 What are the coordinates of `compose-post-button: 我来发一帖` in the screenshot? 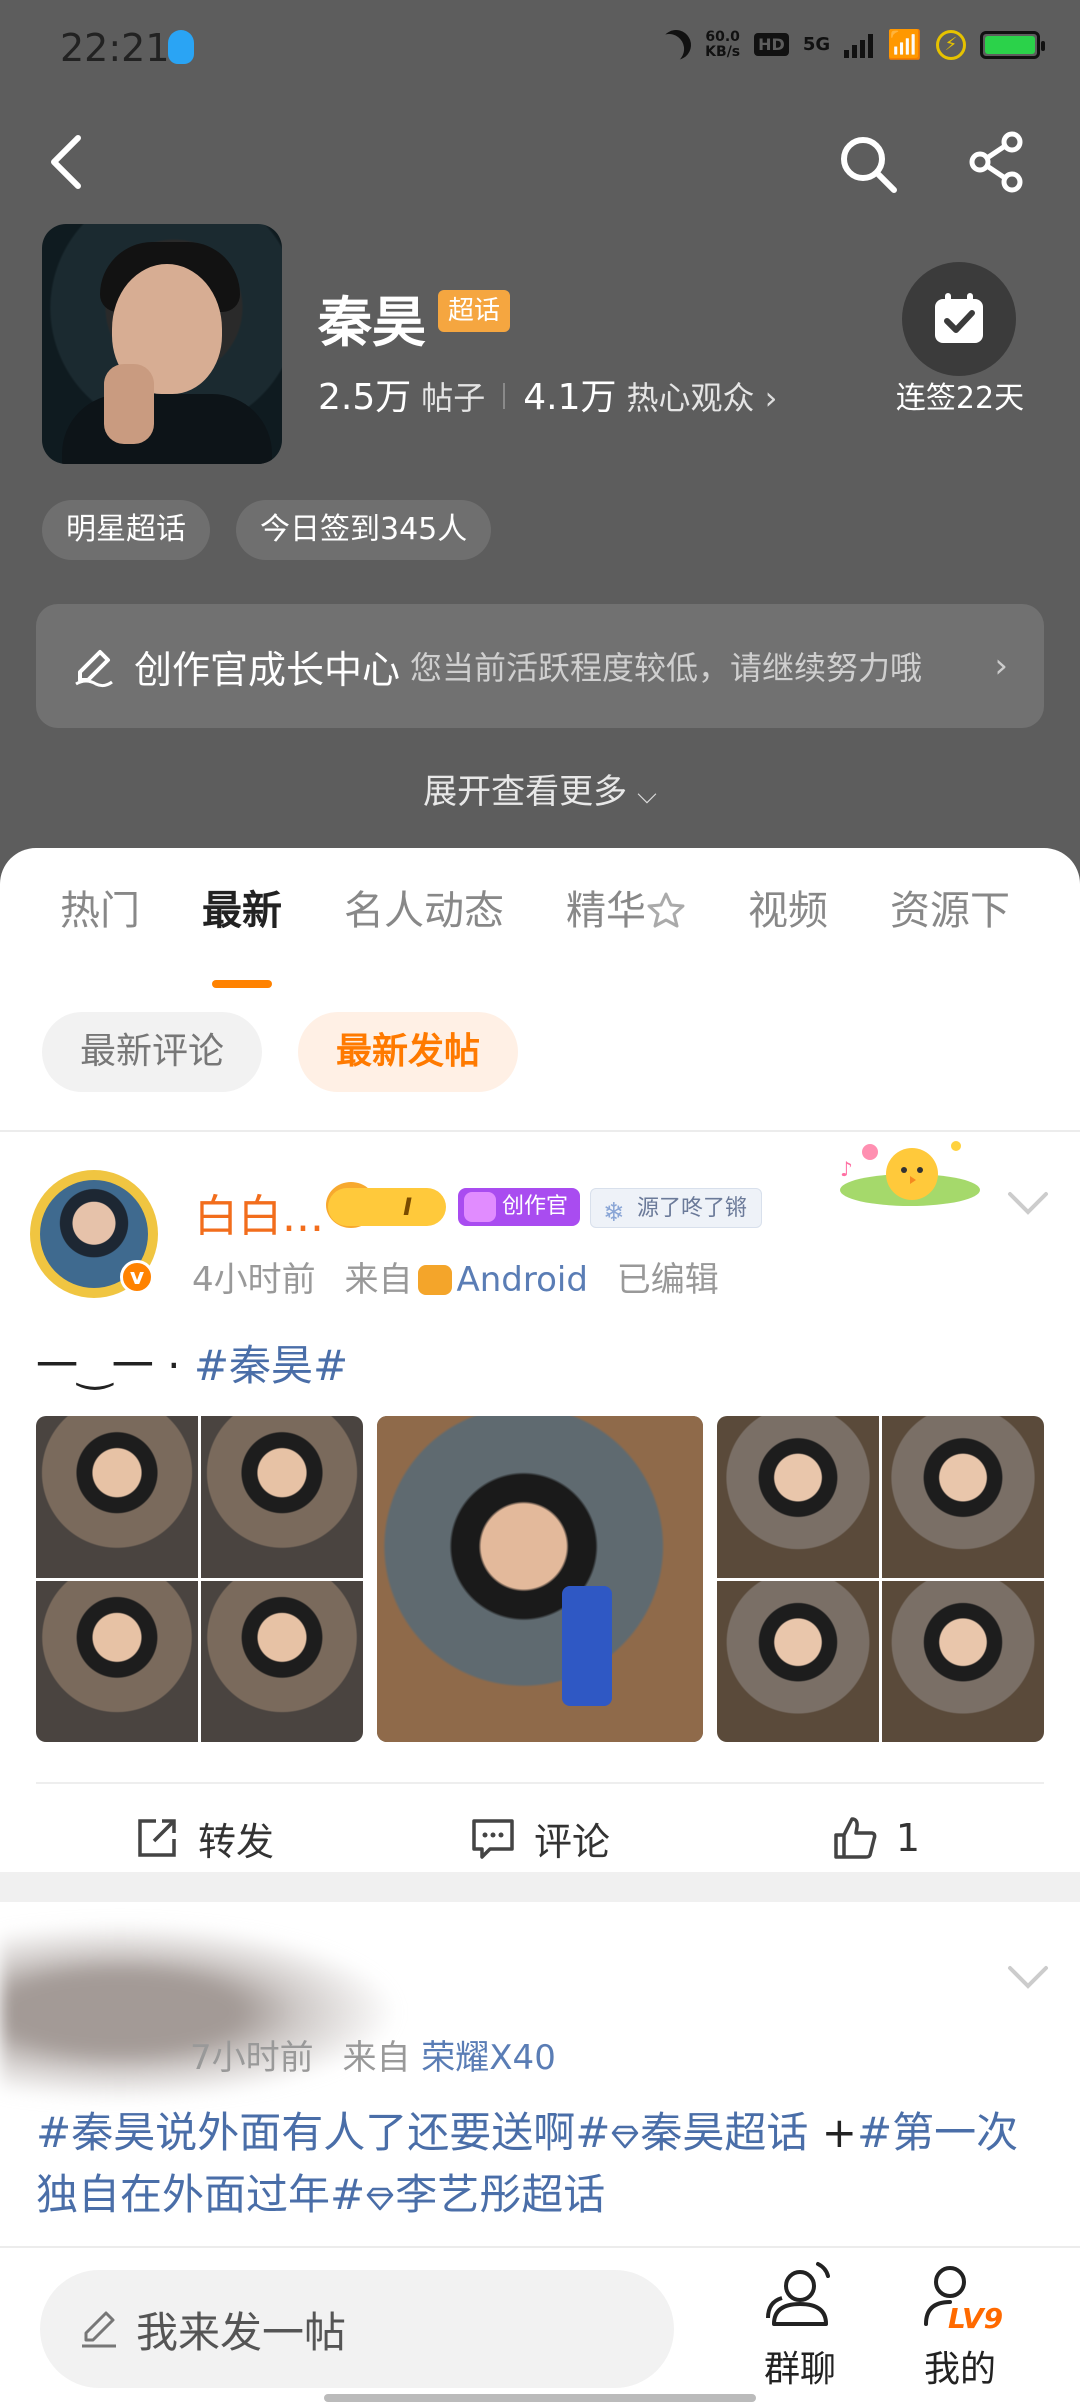 It's located at (357, 2329).